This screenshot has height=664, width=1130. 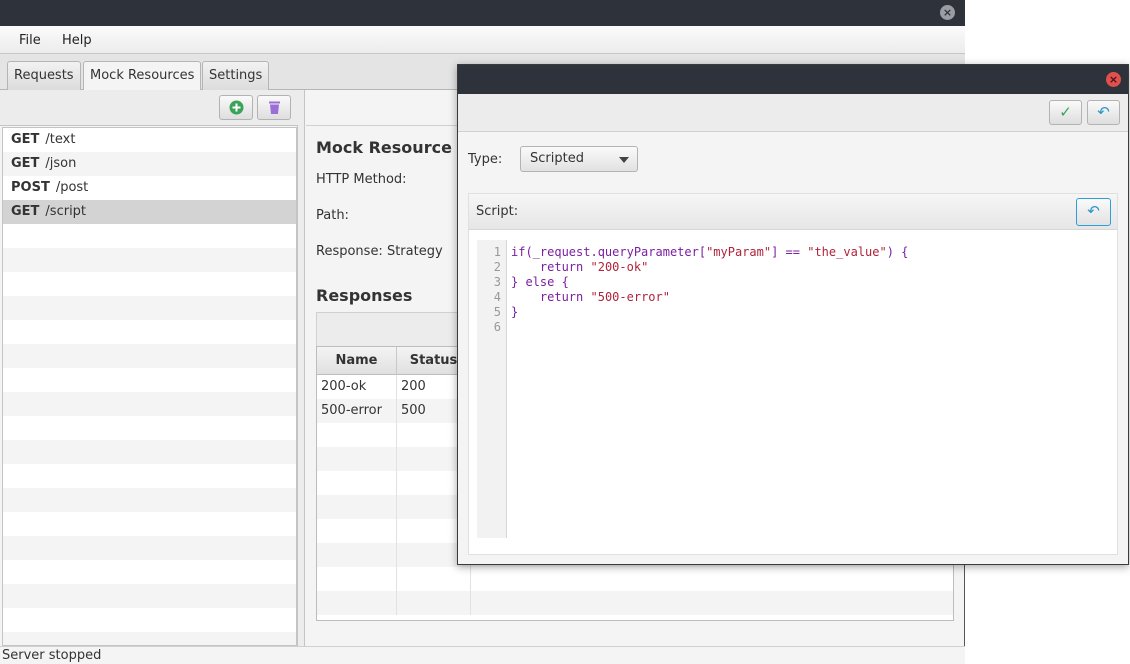 What do you see at coordinates (44, 75) in the screenshot?
I see `tab-requests: Requests` at bounding box center [44, 75].